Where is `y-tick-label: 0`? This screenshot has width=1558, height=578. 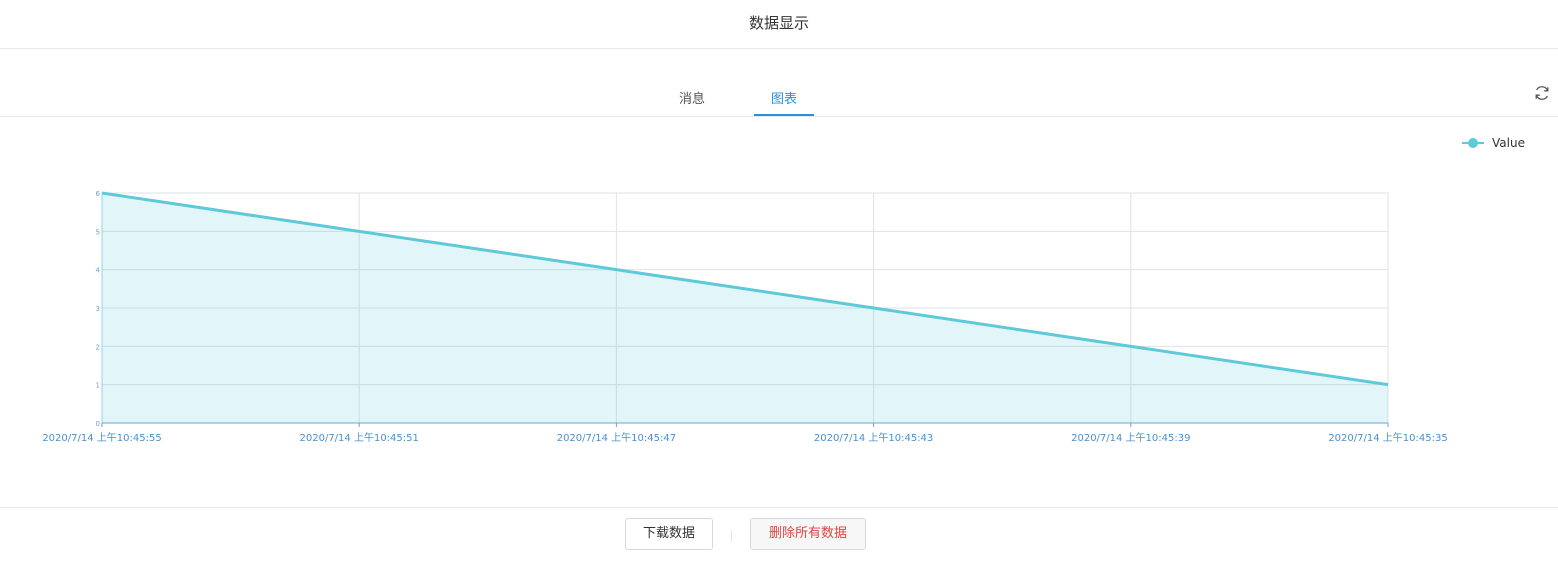
y-tick-label: 0 is located at coordinates (98, 424).